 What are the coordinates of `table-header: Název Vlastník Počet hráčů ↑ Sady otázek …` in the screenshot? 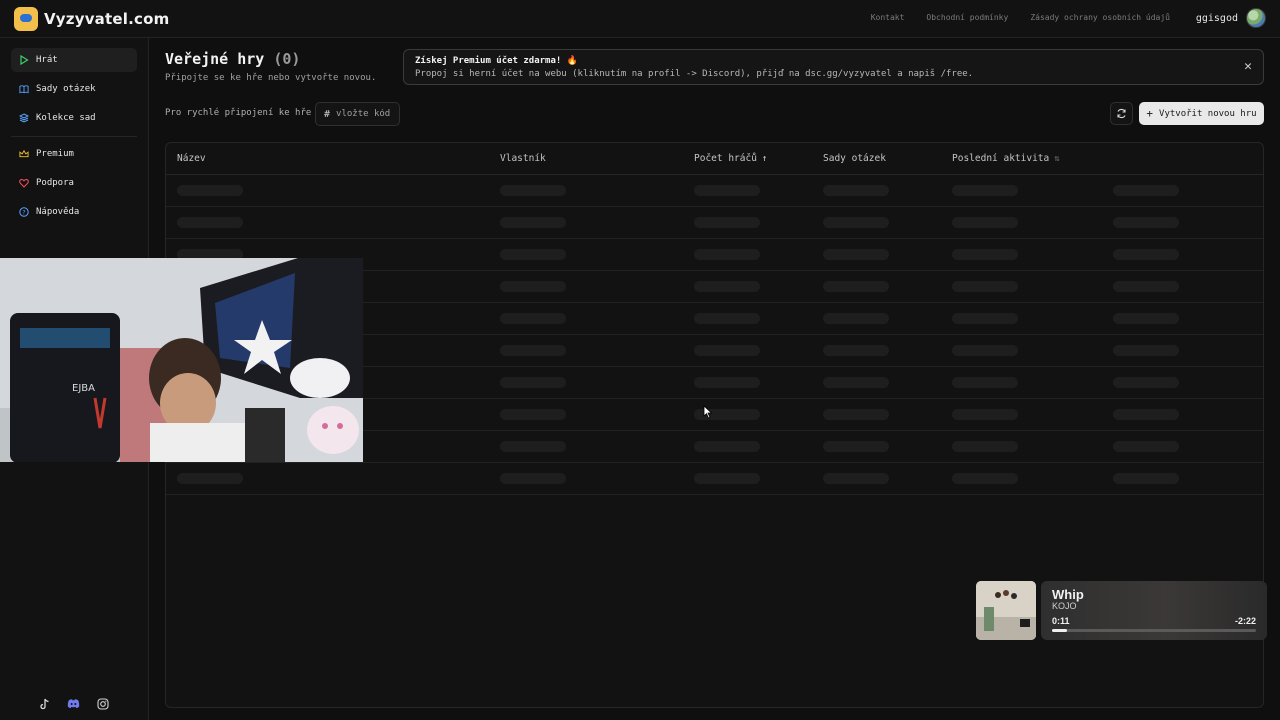 It's located at (714, 159).